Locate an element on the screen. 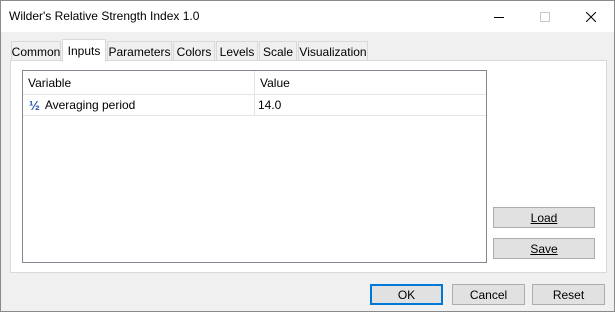 The image size is (615, 312). tab-common: Common is located at coordinates (36, 51).